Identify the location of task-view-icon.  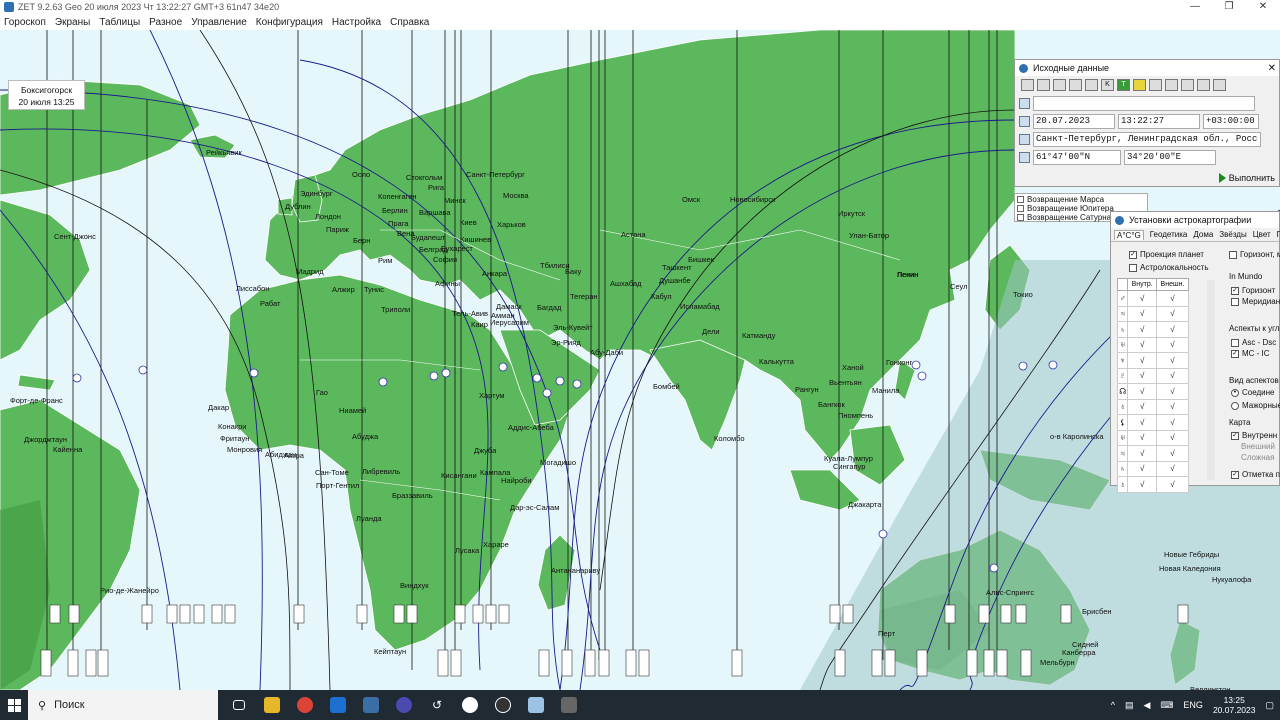
(239, 705).